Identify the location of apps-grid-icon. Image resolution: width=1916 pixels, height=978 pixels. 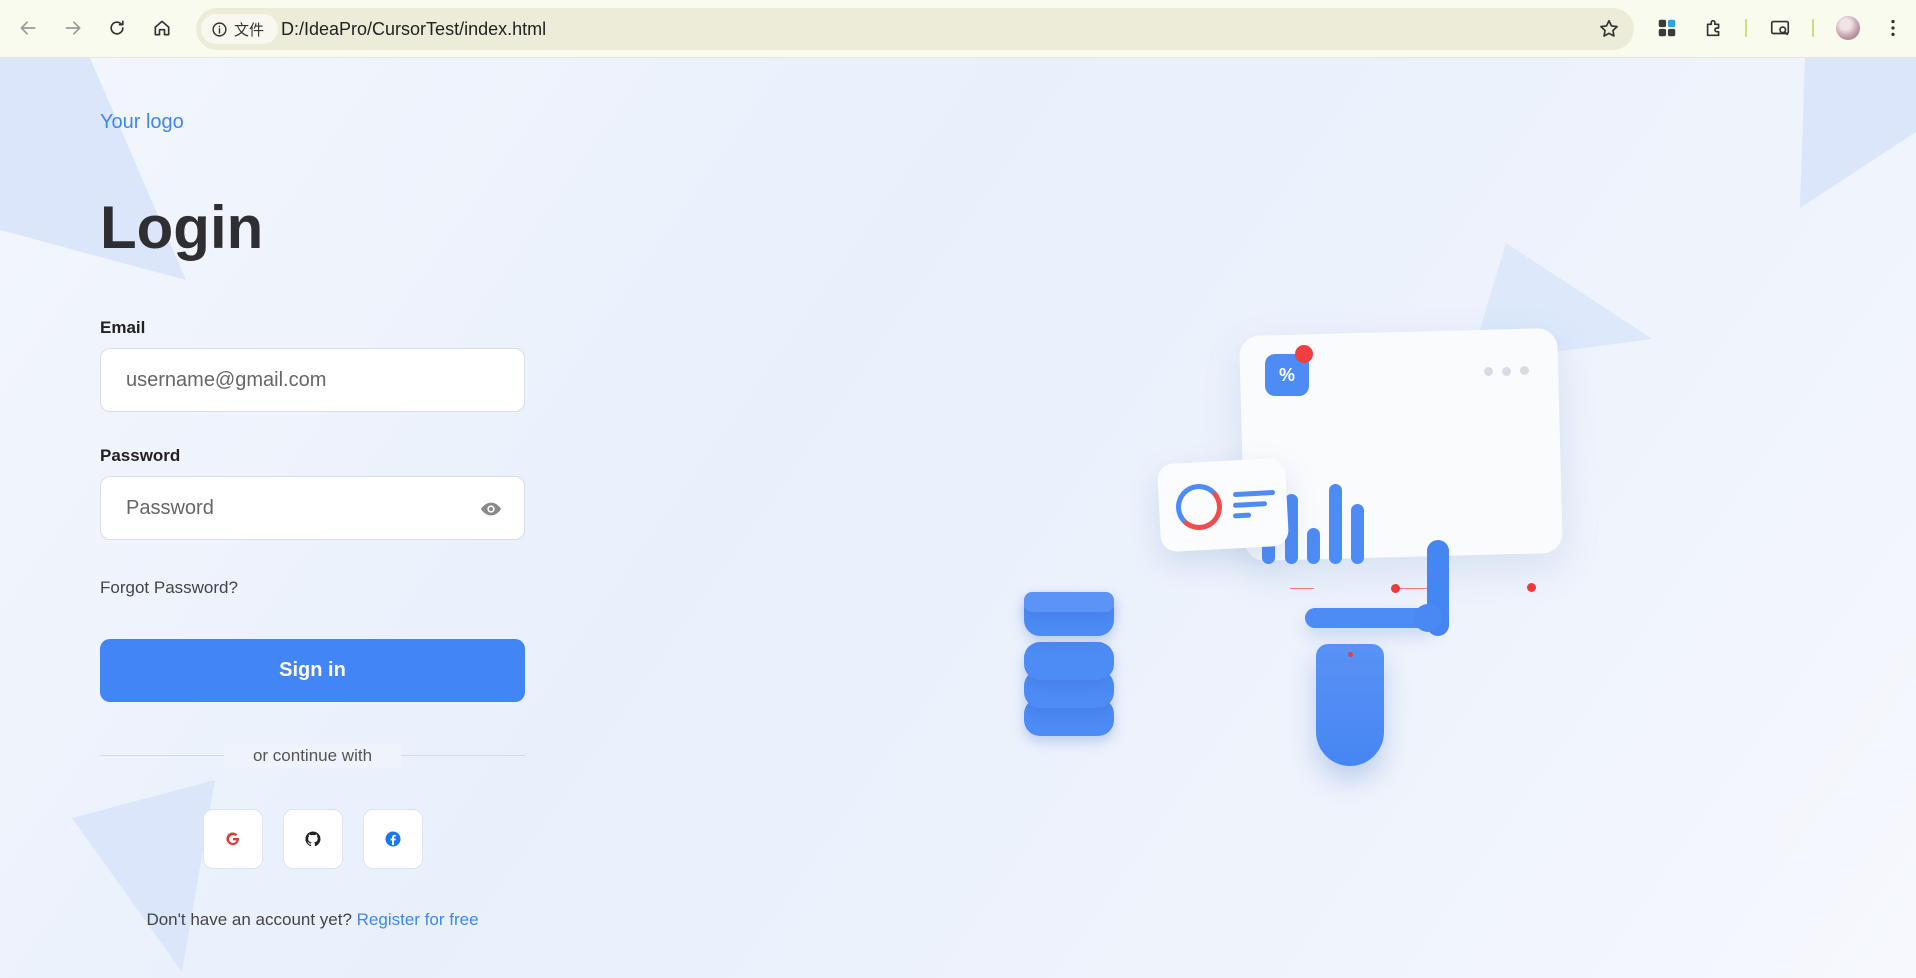
(1667, 28).